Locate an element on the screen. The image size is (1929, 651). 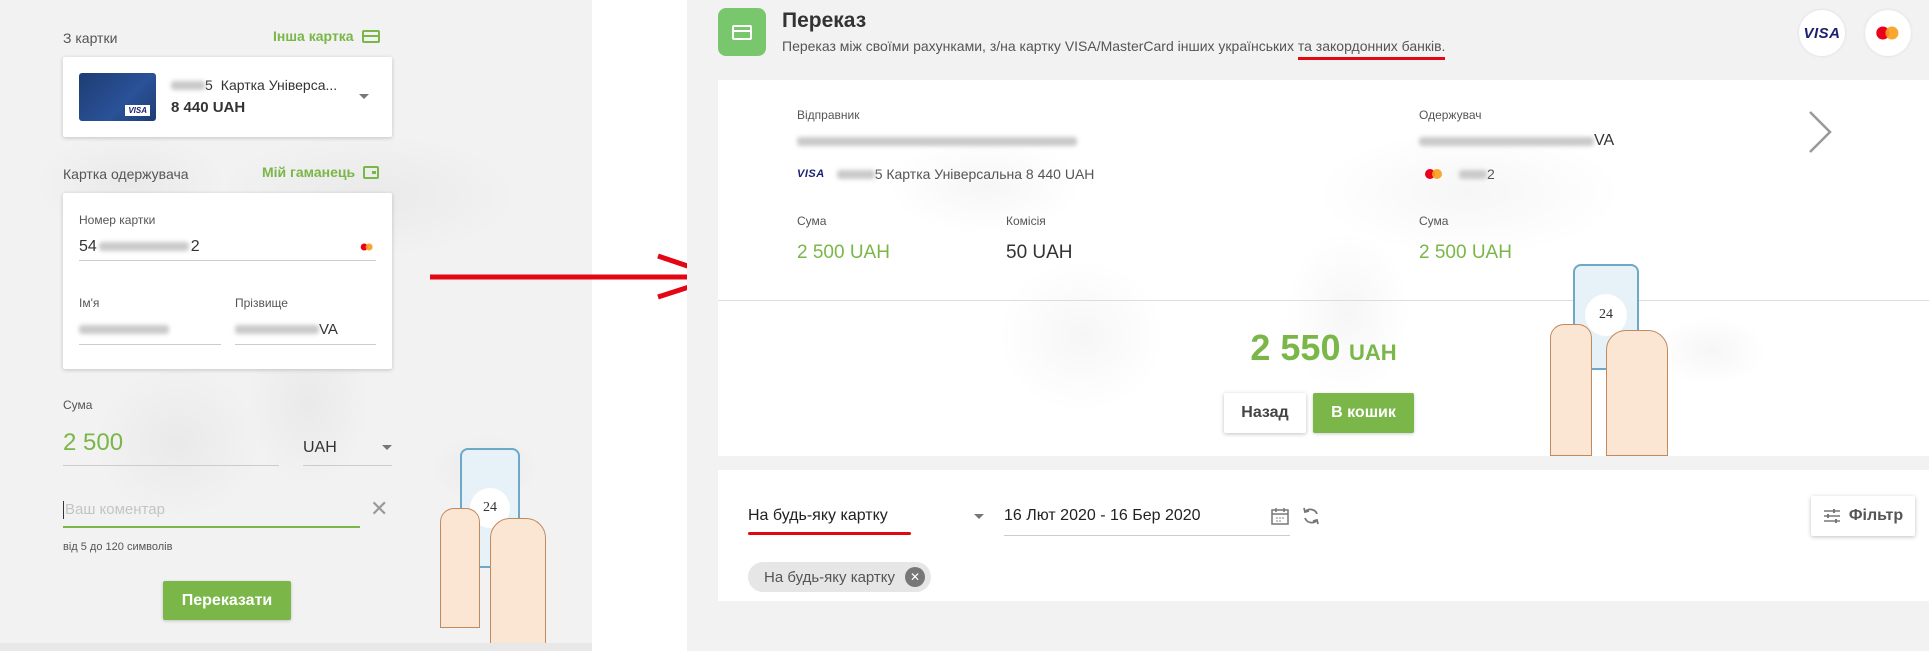
mastercard-badge is located at coordinates (1888, 33).